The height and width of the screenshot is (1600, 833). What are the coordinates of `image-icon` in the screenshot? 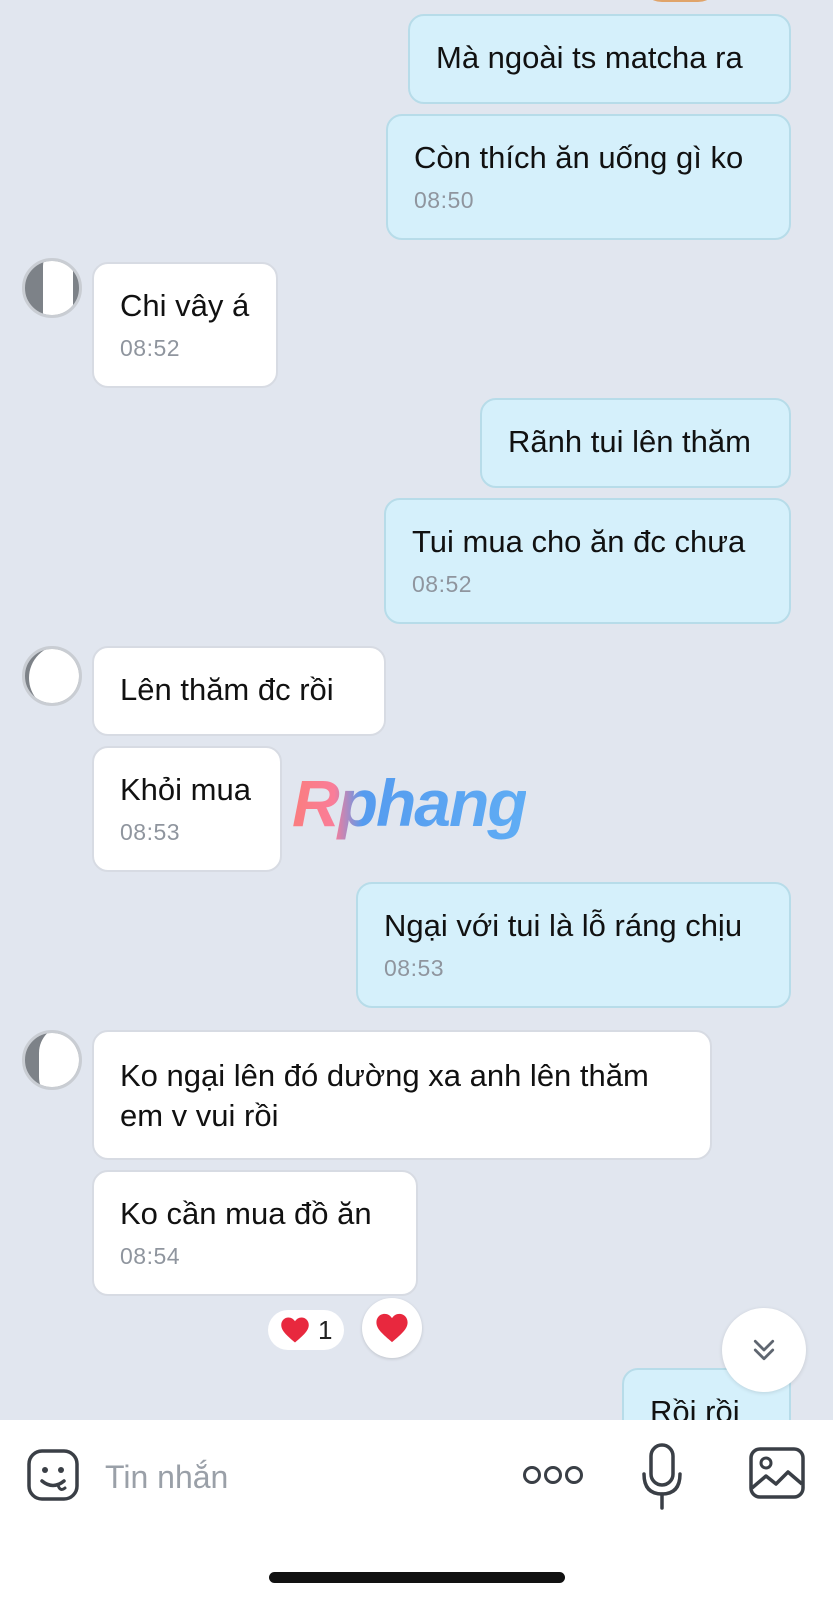 It's located at (777, 1473).